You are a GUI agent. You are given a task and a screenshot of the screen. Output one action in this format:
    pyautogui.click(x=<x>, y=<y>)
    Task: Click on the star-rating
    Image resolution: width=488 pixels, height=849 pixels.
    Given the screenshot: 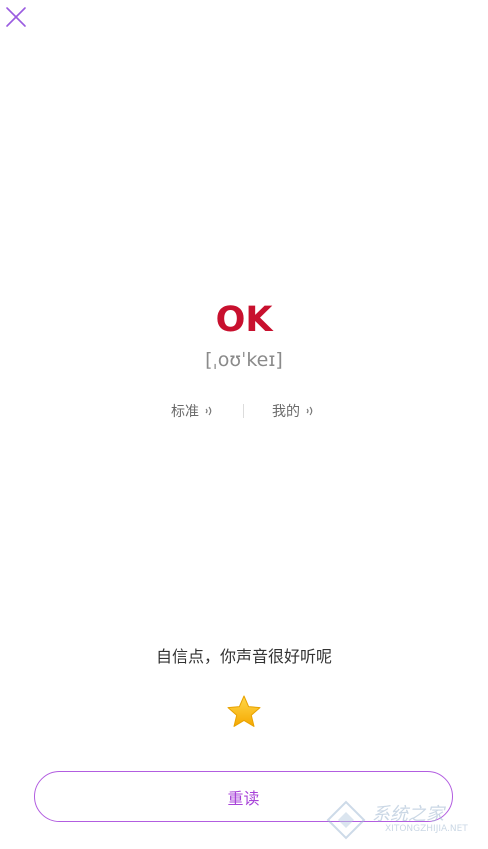 What is the action you would take?
    pyautogui.click(x=244, y=712)
    